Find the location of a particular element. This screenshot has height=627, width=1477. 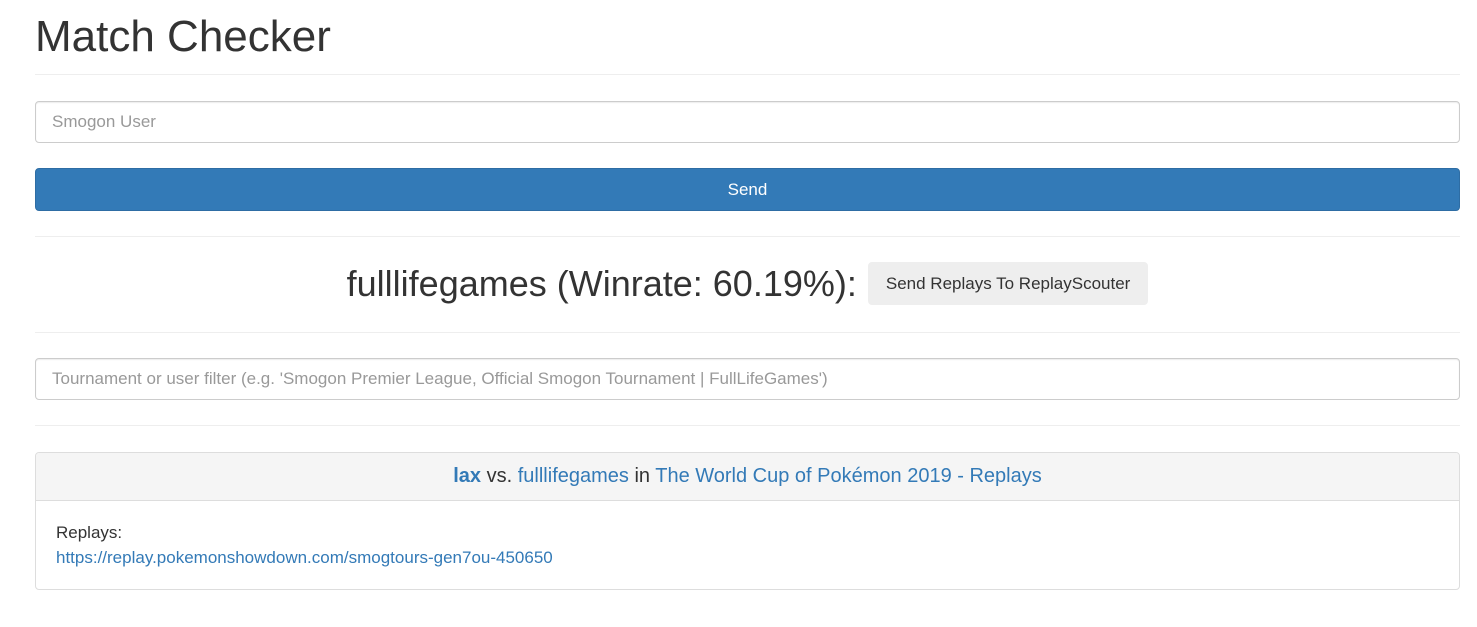

send-button: Send is located at coordinates (747, 189).